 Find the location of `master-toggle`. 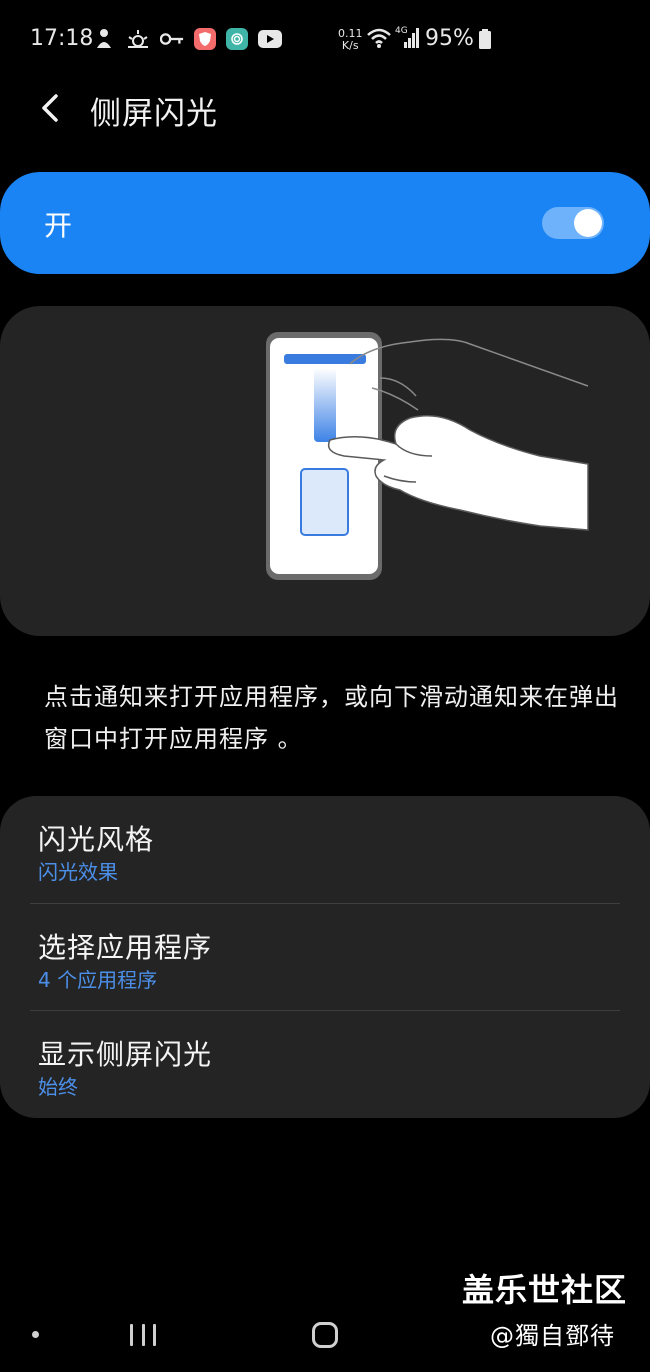

master-toggle is located at coordinates (573, 223).